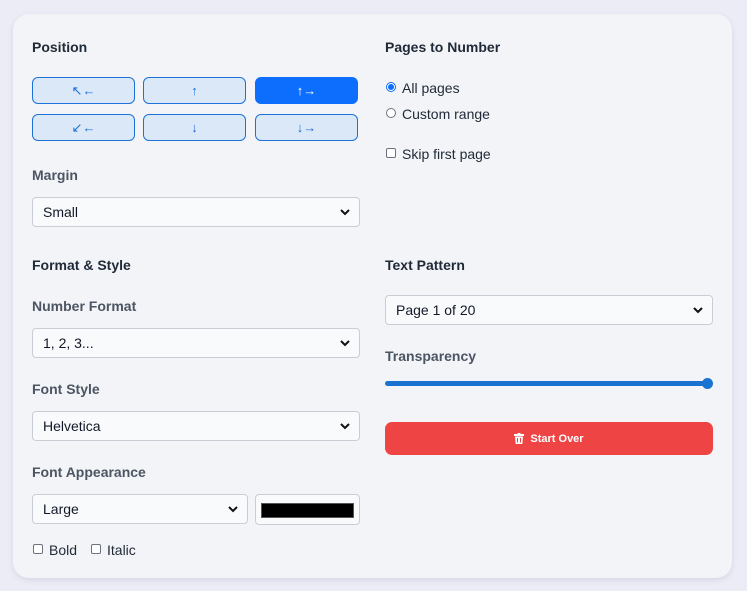  Describe the element at coordinates (549, 310) in the screenshot. I see `text-pattern-select: Page 1 of 20` at that location.